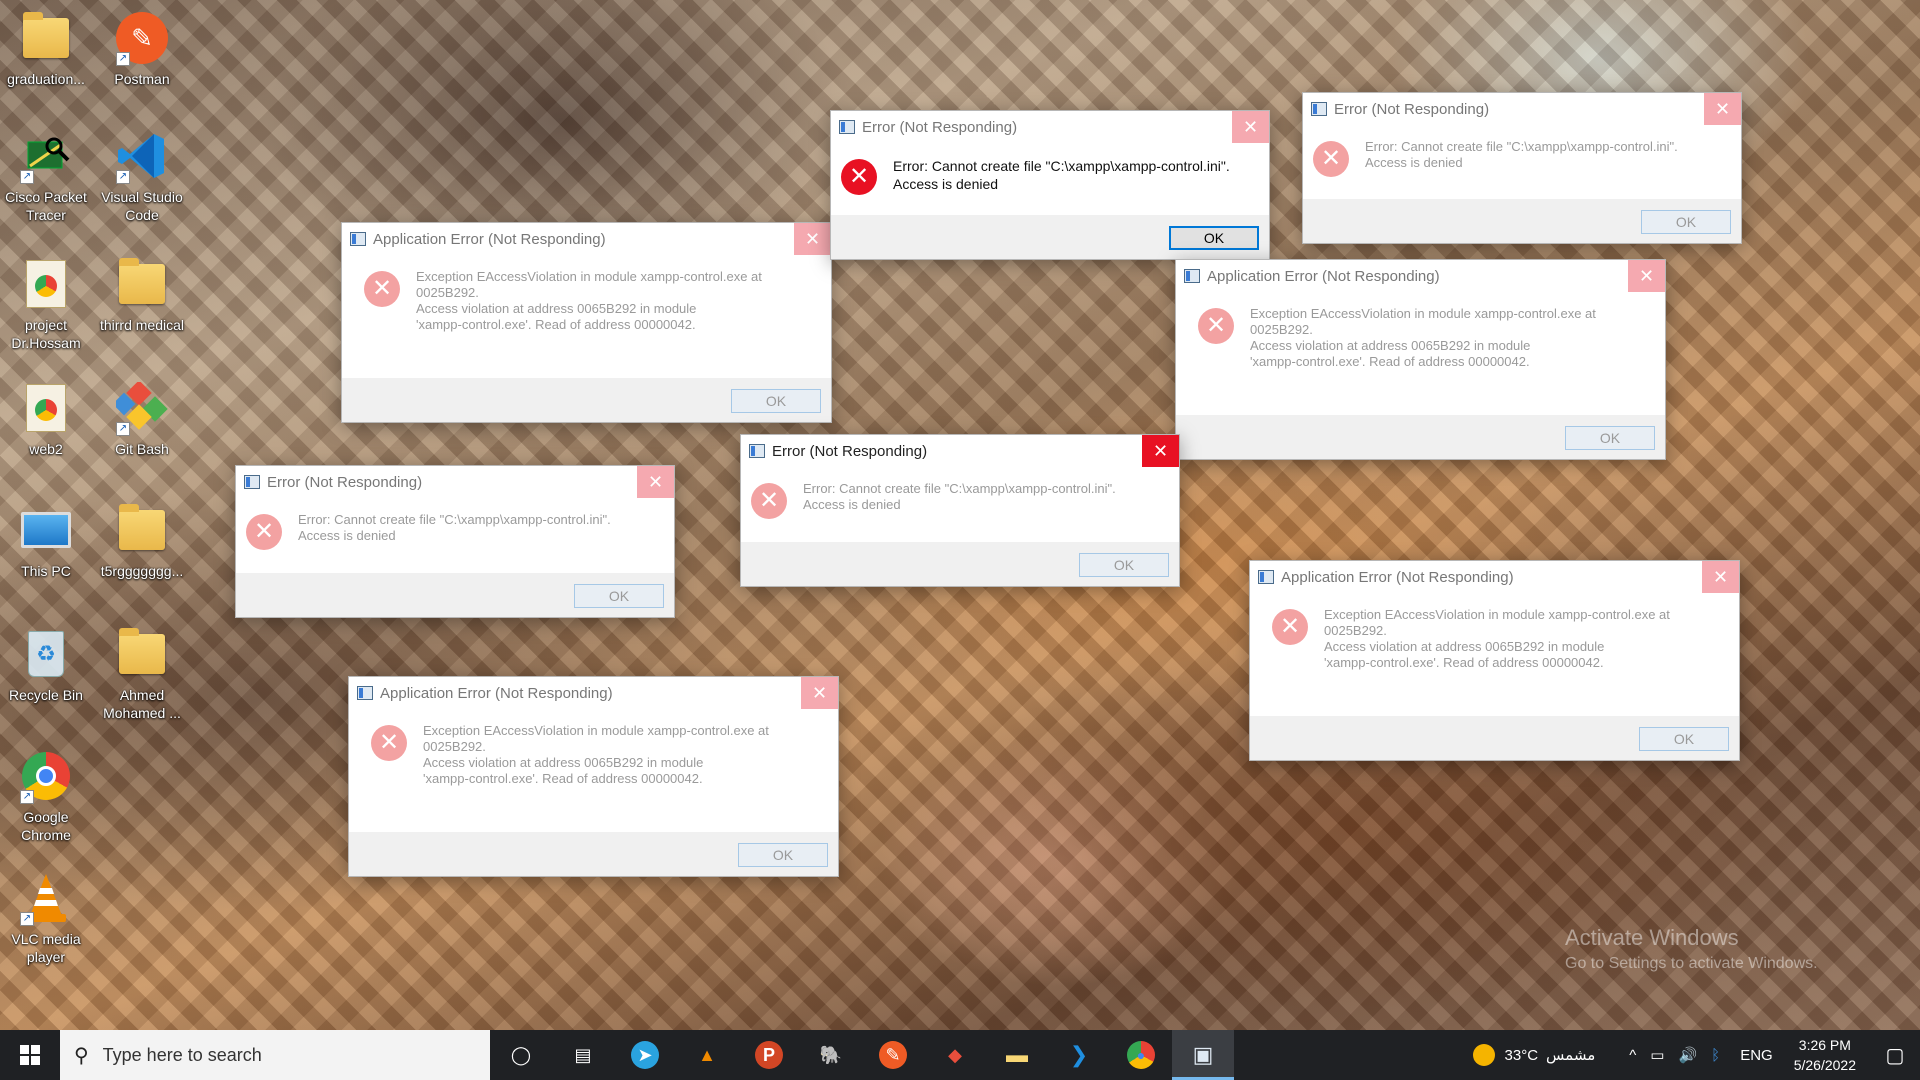  I want to click on taskbar-powerpoint: P, so click(769, 1055).